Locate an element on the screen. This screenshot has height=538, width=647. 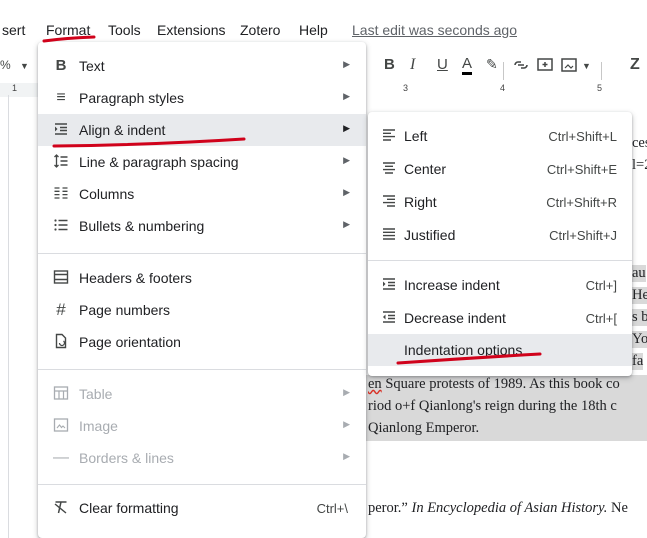
annotation-underline-format is located at coordinates (69, 39).